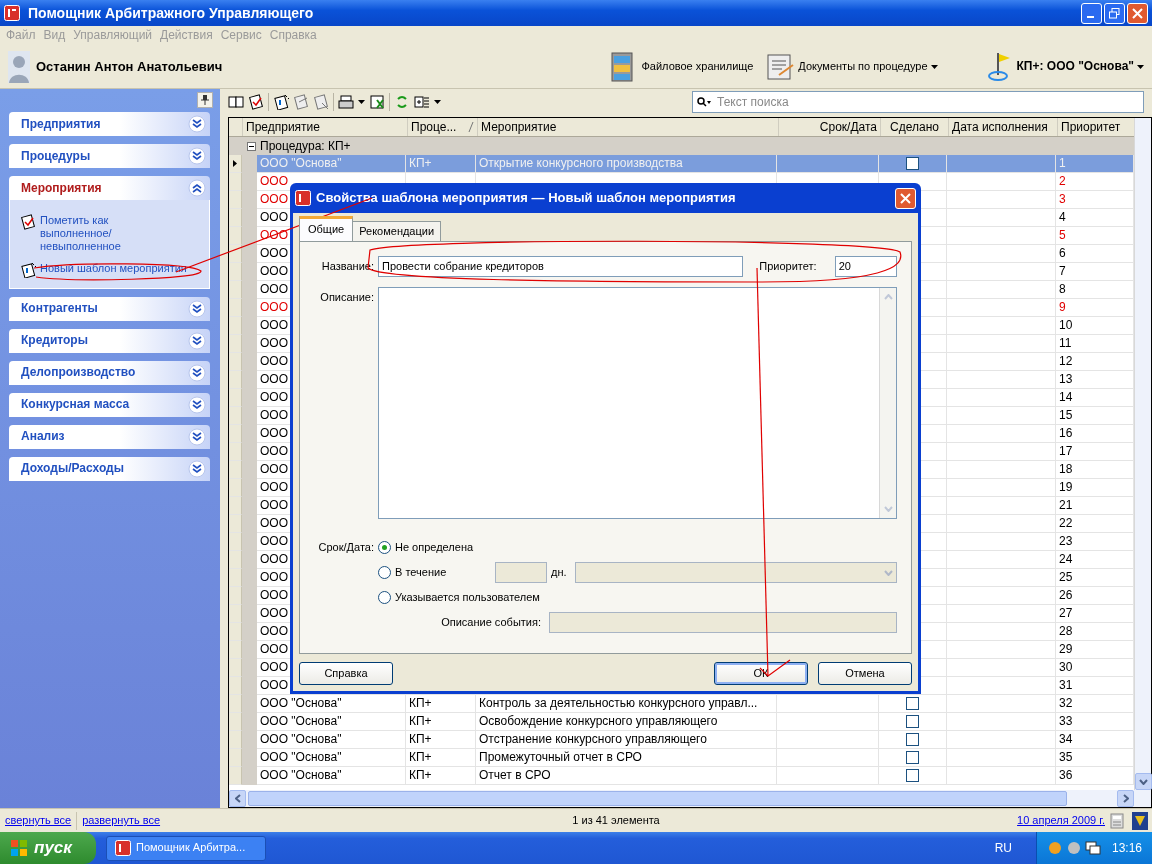 This screenshot has width=1152, height=864. I want to click on table-cell: 28, so click(1066, 631).